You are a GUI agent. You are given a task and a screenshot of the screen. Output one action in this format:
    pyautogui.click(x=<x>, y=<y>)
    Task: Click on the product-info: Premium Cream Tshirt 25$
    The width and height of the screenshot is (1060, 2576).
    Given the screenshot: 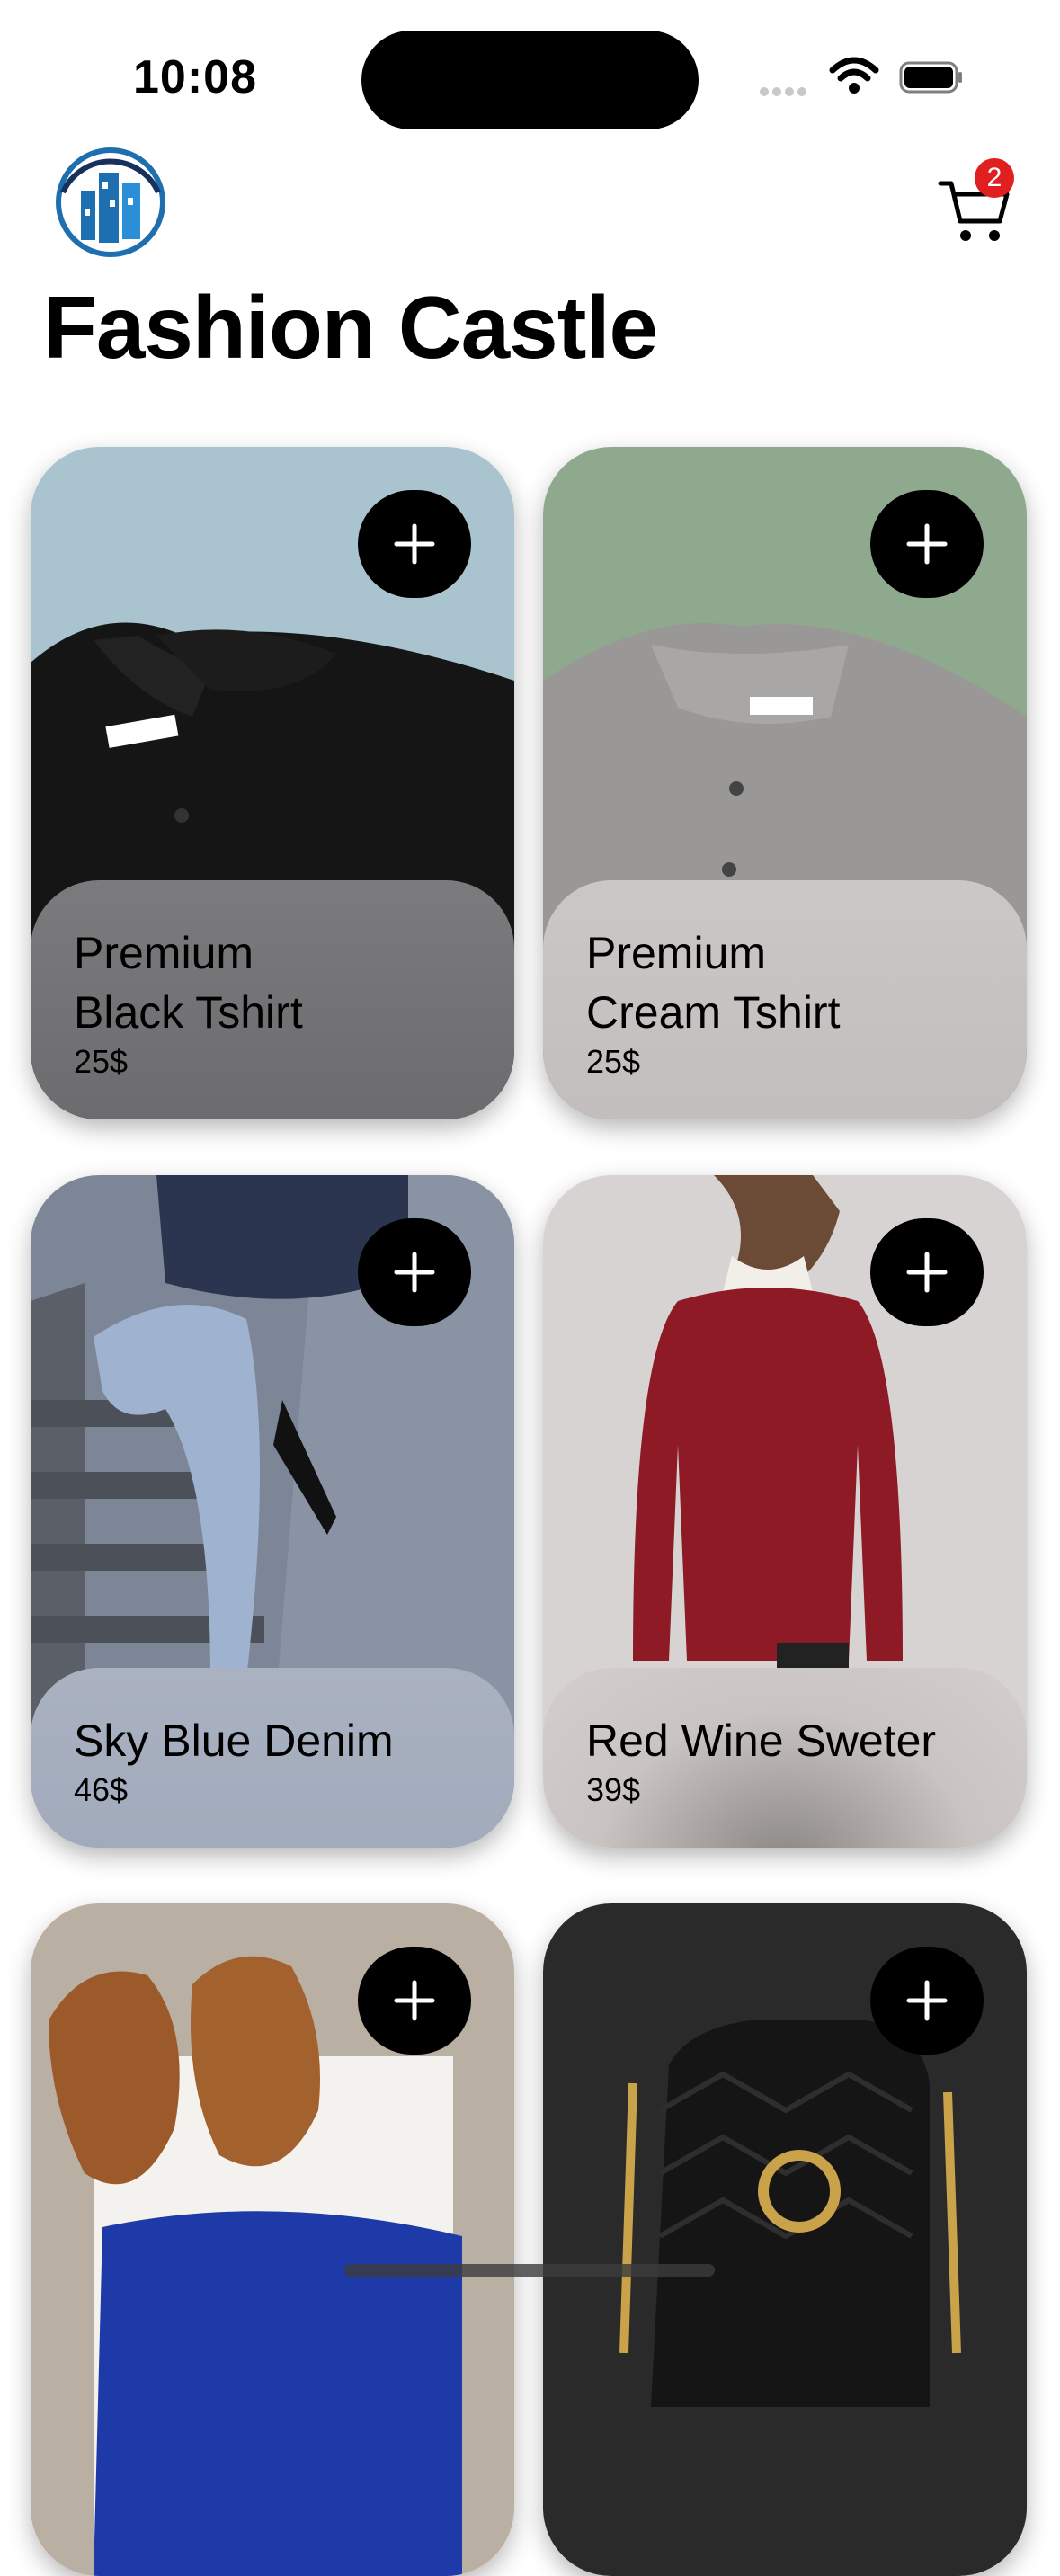 What is the action you would take?
    pyautogui.click(x=785, y=1000)
    